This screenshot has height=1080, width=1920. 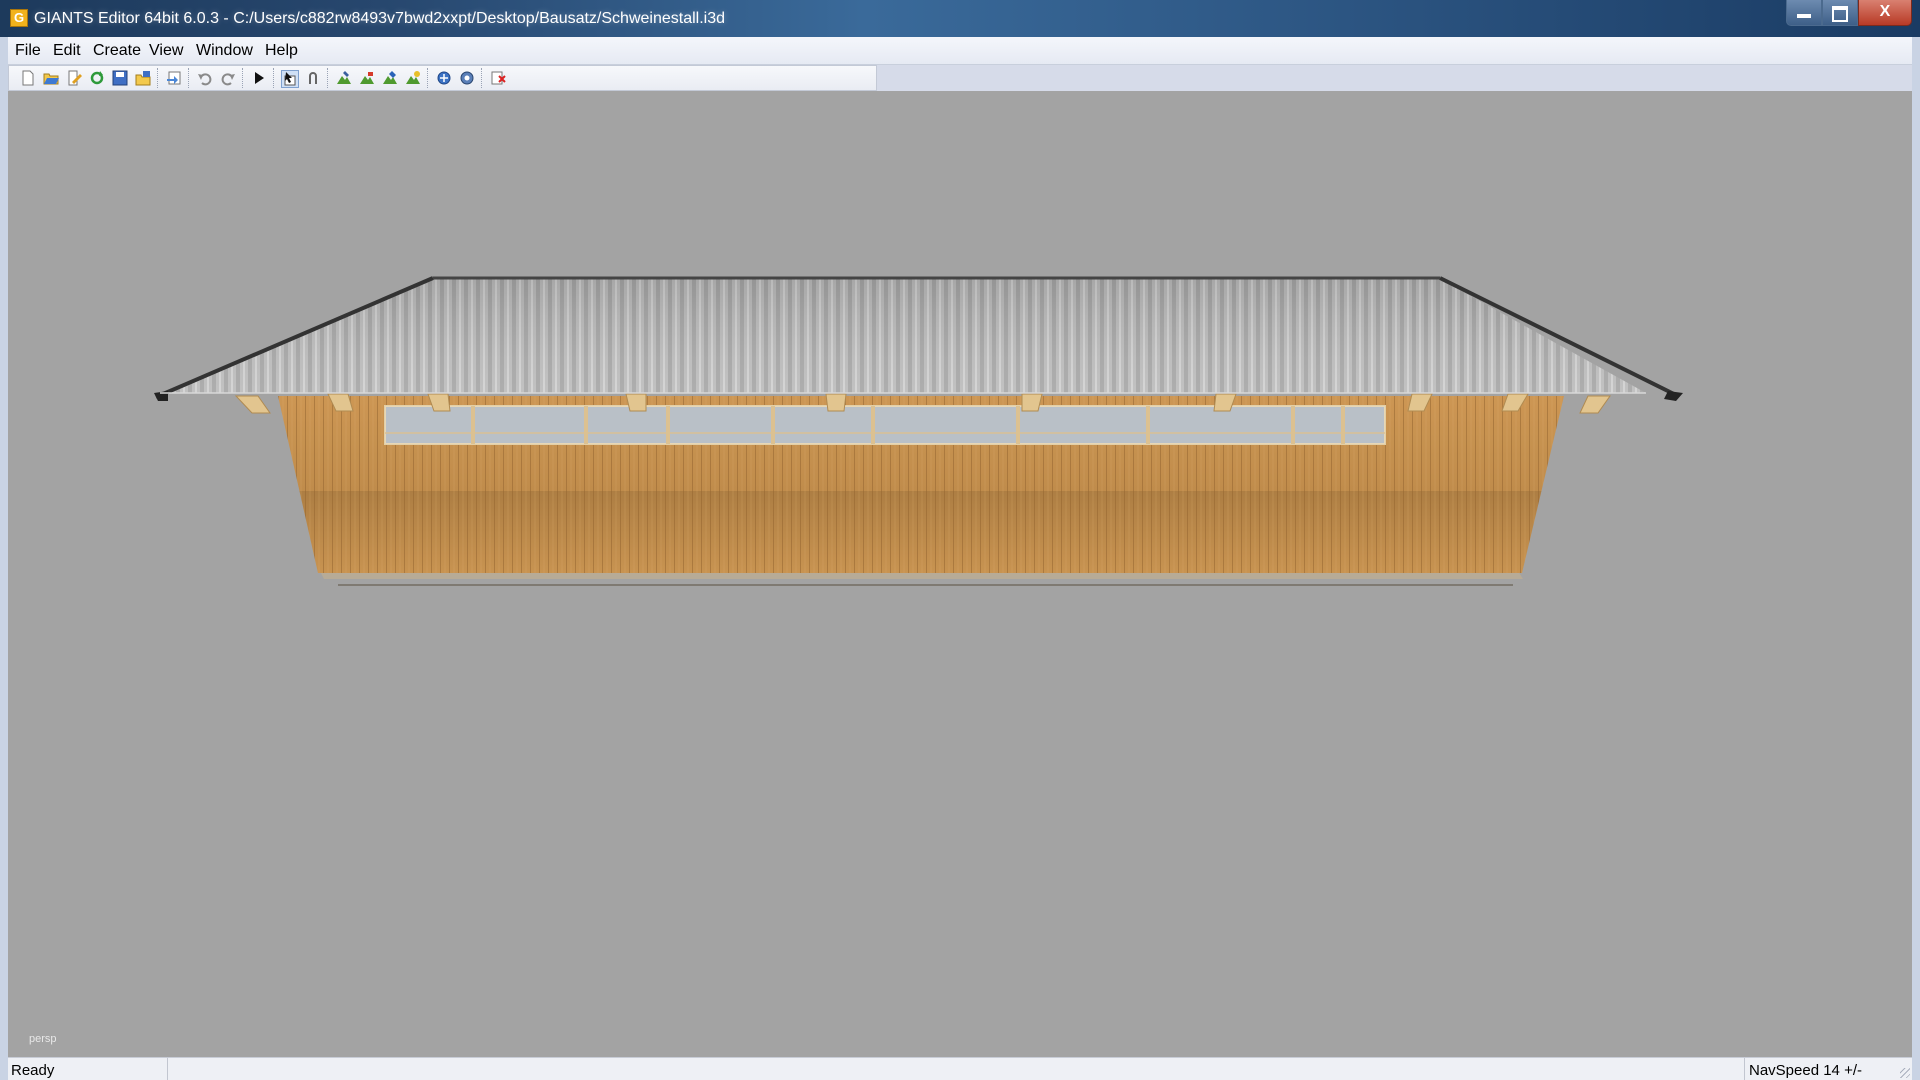 I want to click on window-left-border, so click(x=4, y=558).